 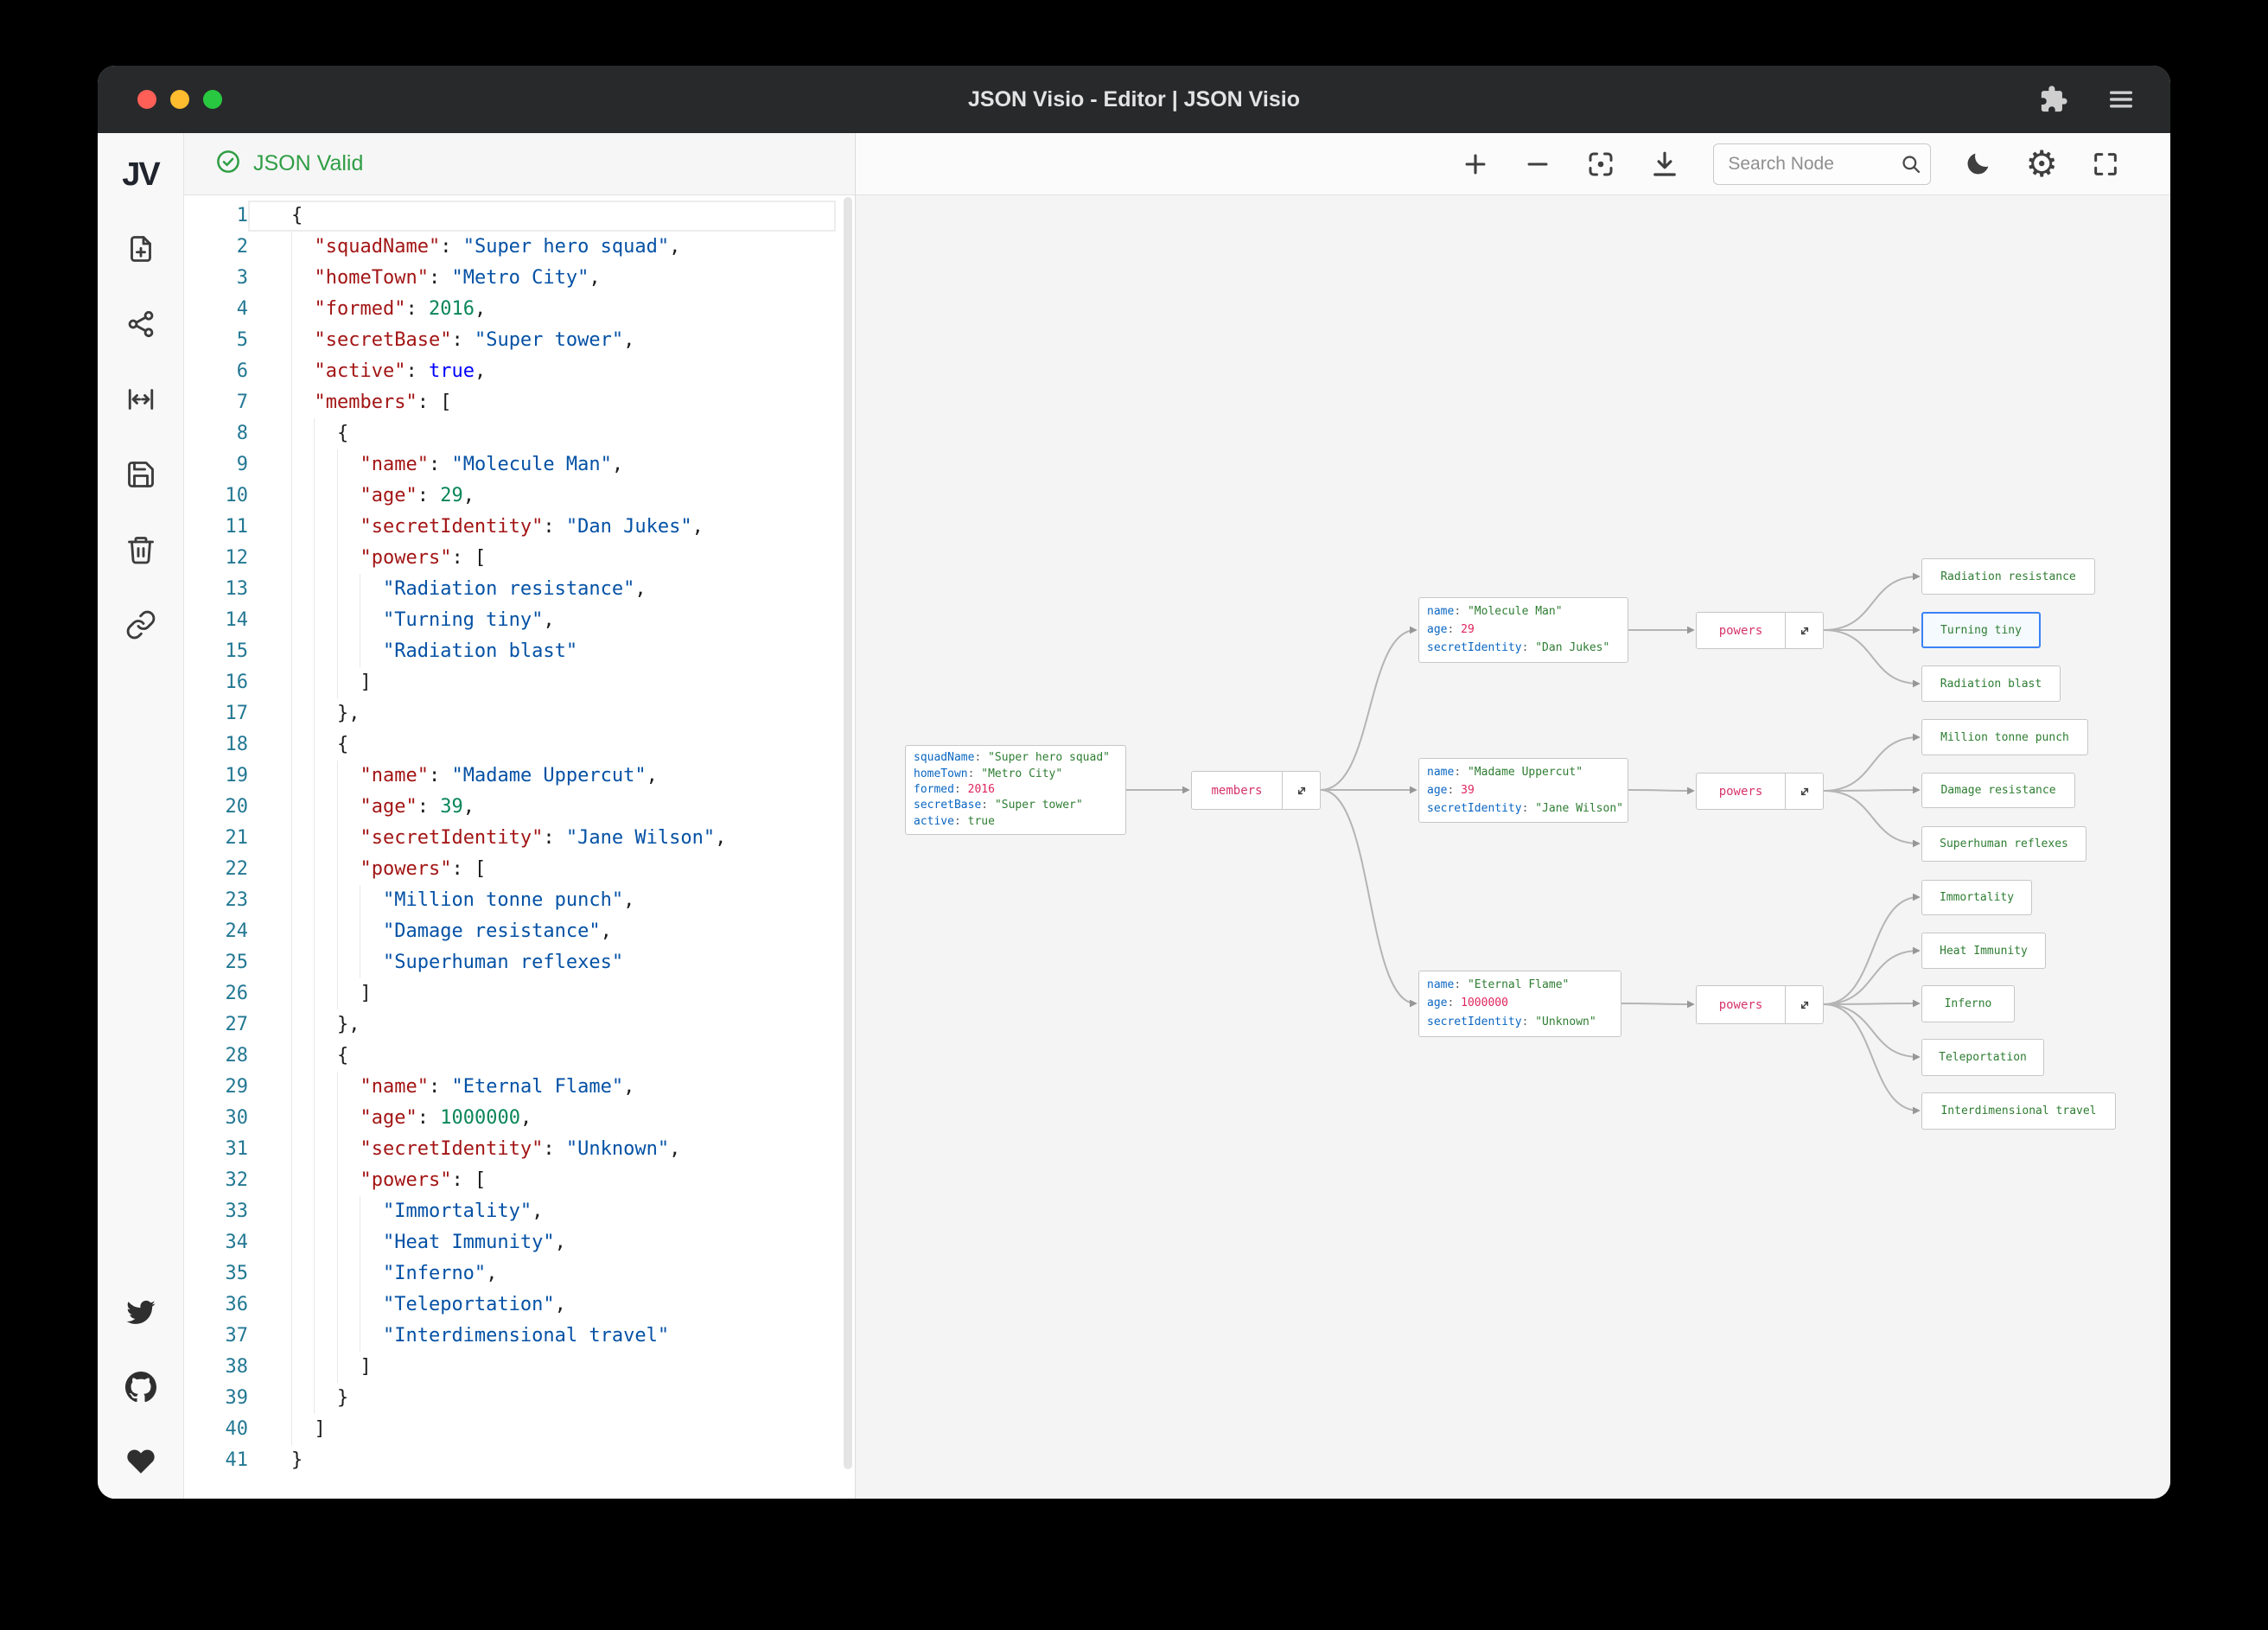 What do you see at coordinates (1991, 683) in the screenshot?
I see `graph-node-leaf-1c: Radiation blast` at bounding box center [1991, 683].